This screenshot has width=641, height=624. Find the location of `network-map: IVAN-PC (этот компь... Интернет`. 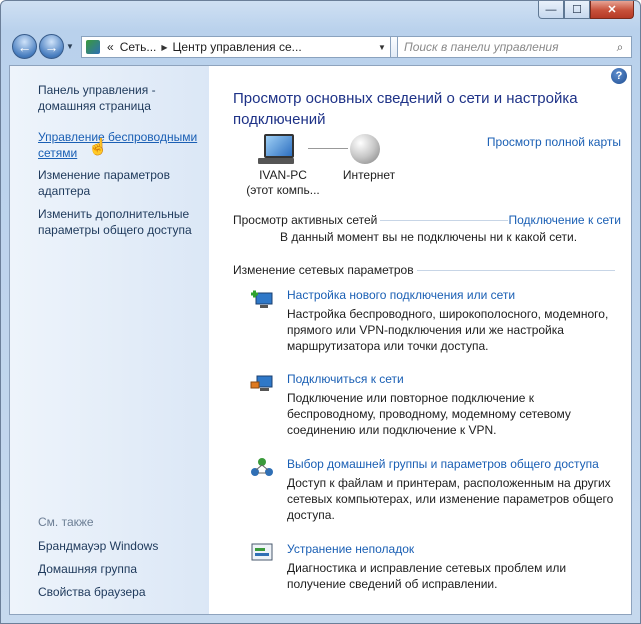

network-map: IVAN-PC (этот компь... Интернет is located at coordinates (318, 167).